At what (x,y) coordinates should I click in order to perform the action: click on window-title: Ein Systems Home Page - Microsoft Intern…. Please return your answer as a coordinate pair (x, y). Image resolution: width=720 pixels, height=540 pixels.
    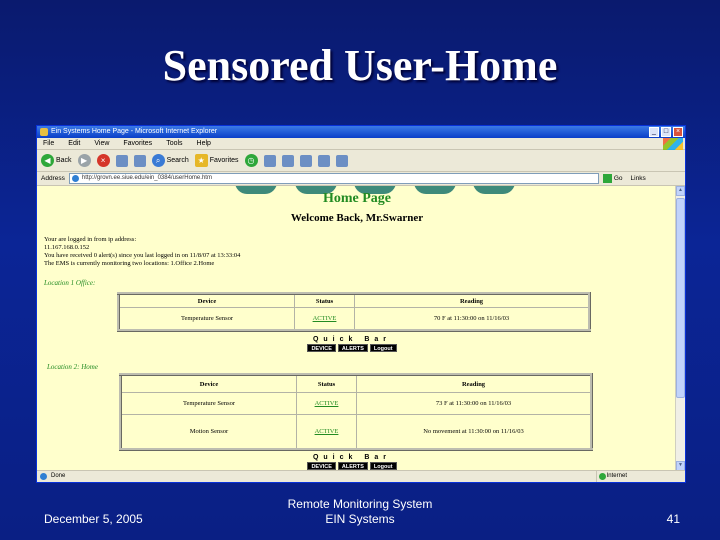
    Looking at the image, I should click on (134, 131).